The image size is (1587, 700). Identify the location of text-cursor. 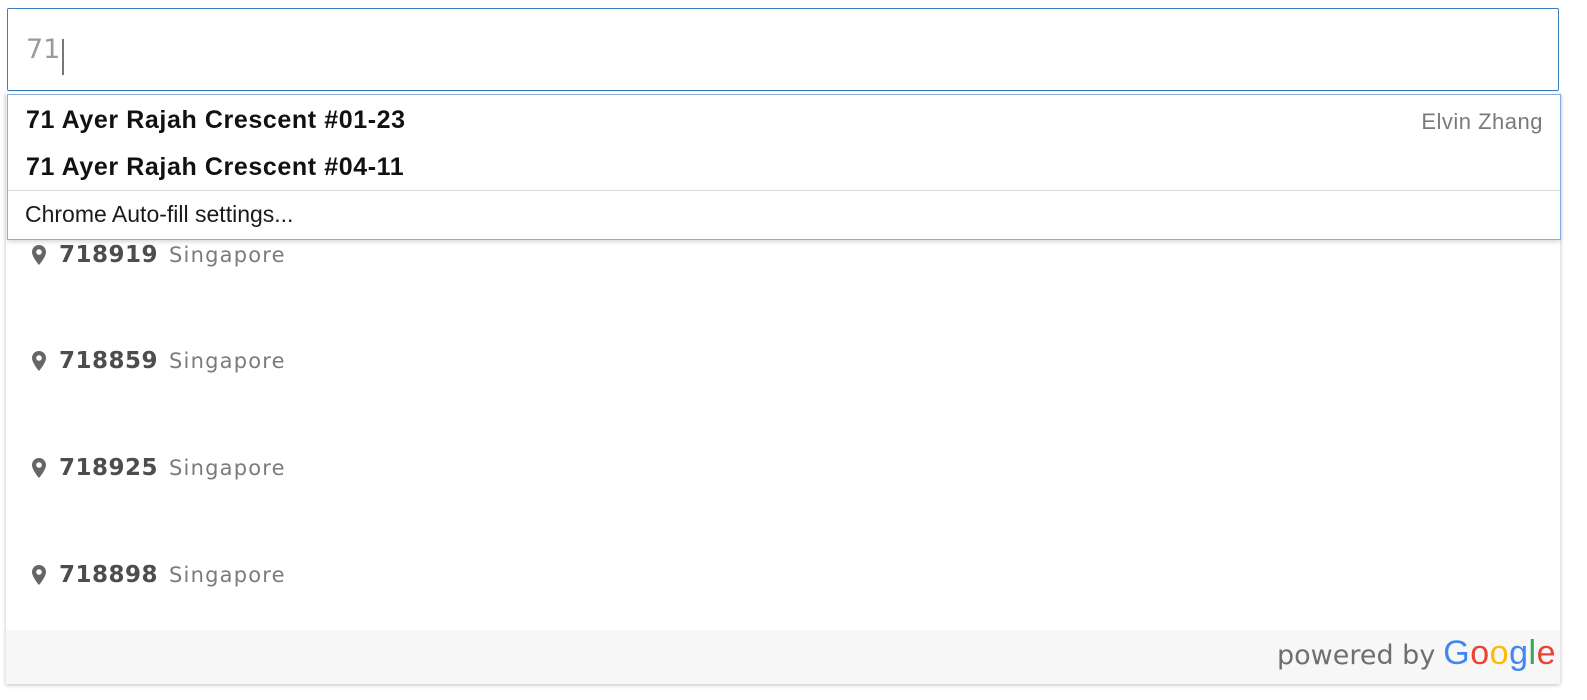
(63, 57).